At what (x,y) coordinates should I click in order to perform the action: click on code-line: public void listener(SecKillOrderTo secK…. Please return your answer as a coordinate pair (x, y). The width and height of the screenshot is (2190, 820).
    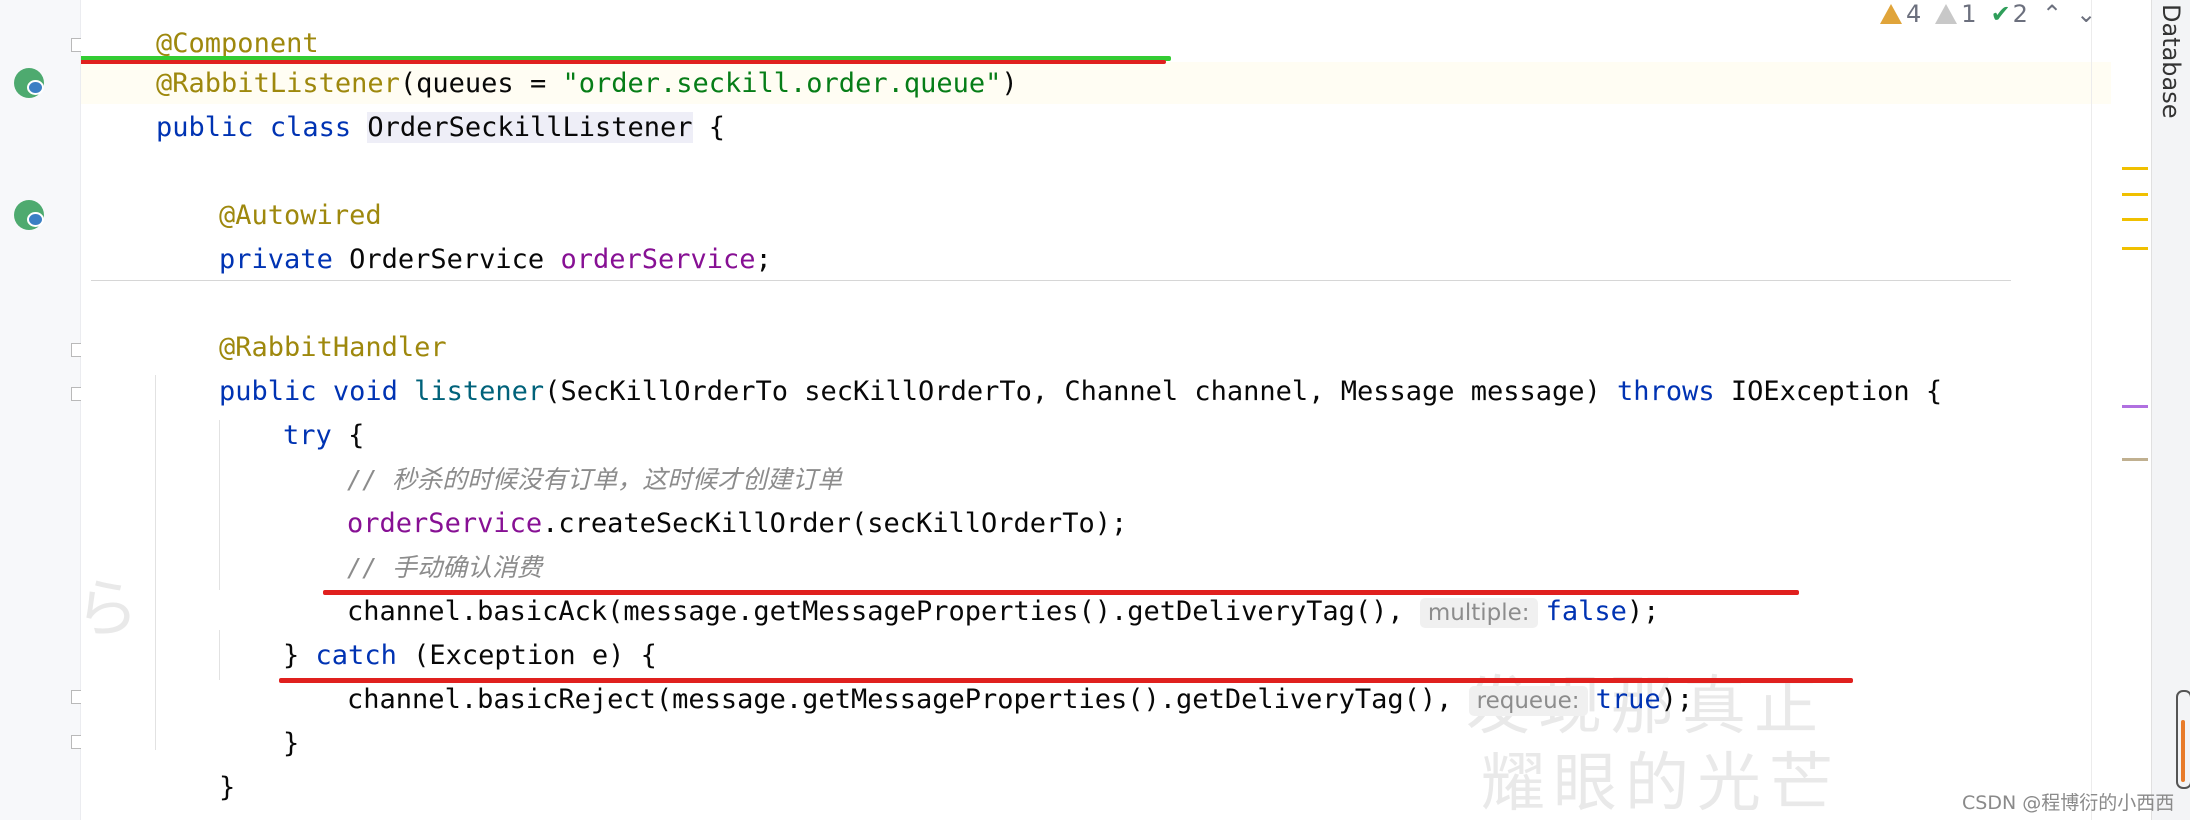
    Looking at the image, I should click on (1048, 366).